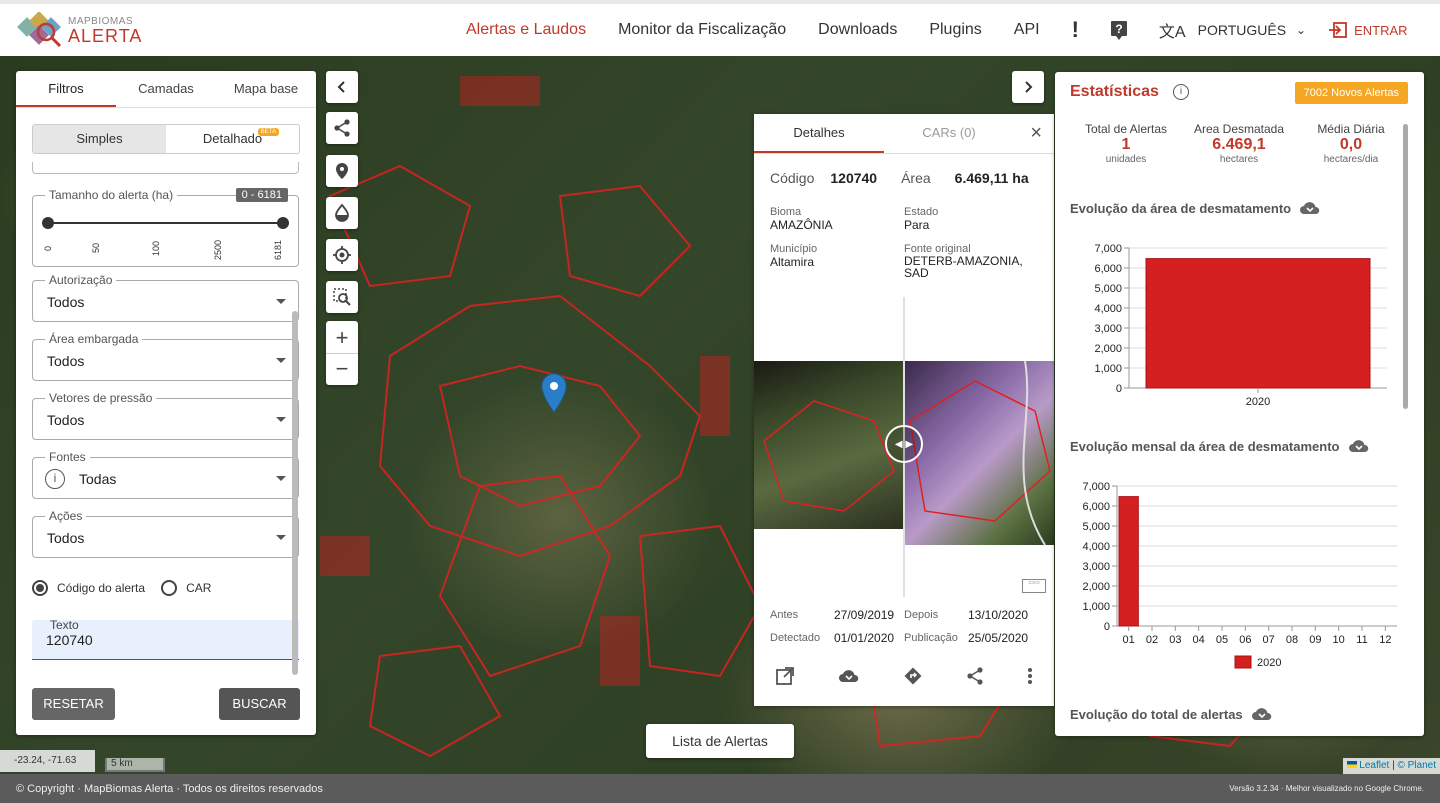  Describe the element at coordinates (165, 533) in the screenshot. I see `acoes-select: Ações Todos` at that location.